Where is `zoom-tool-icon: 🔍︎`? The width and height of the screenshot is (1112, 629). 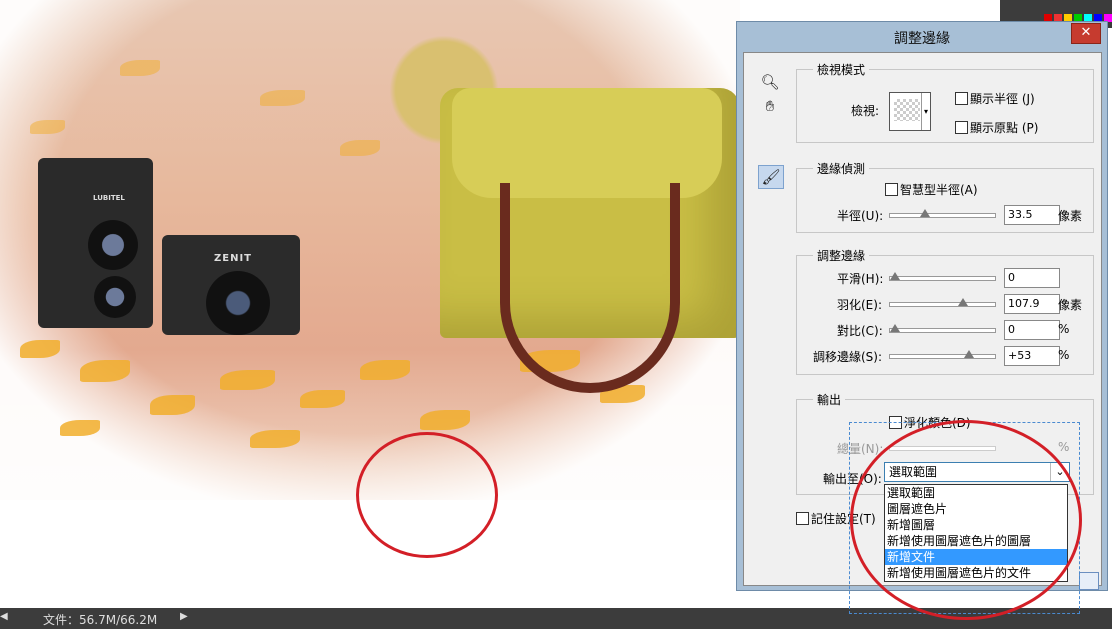
zoom-tool-icon: 🔍︎ is located at coordinates (770, 82).